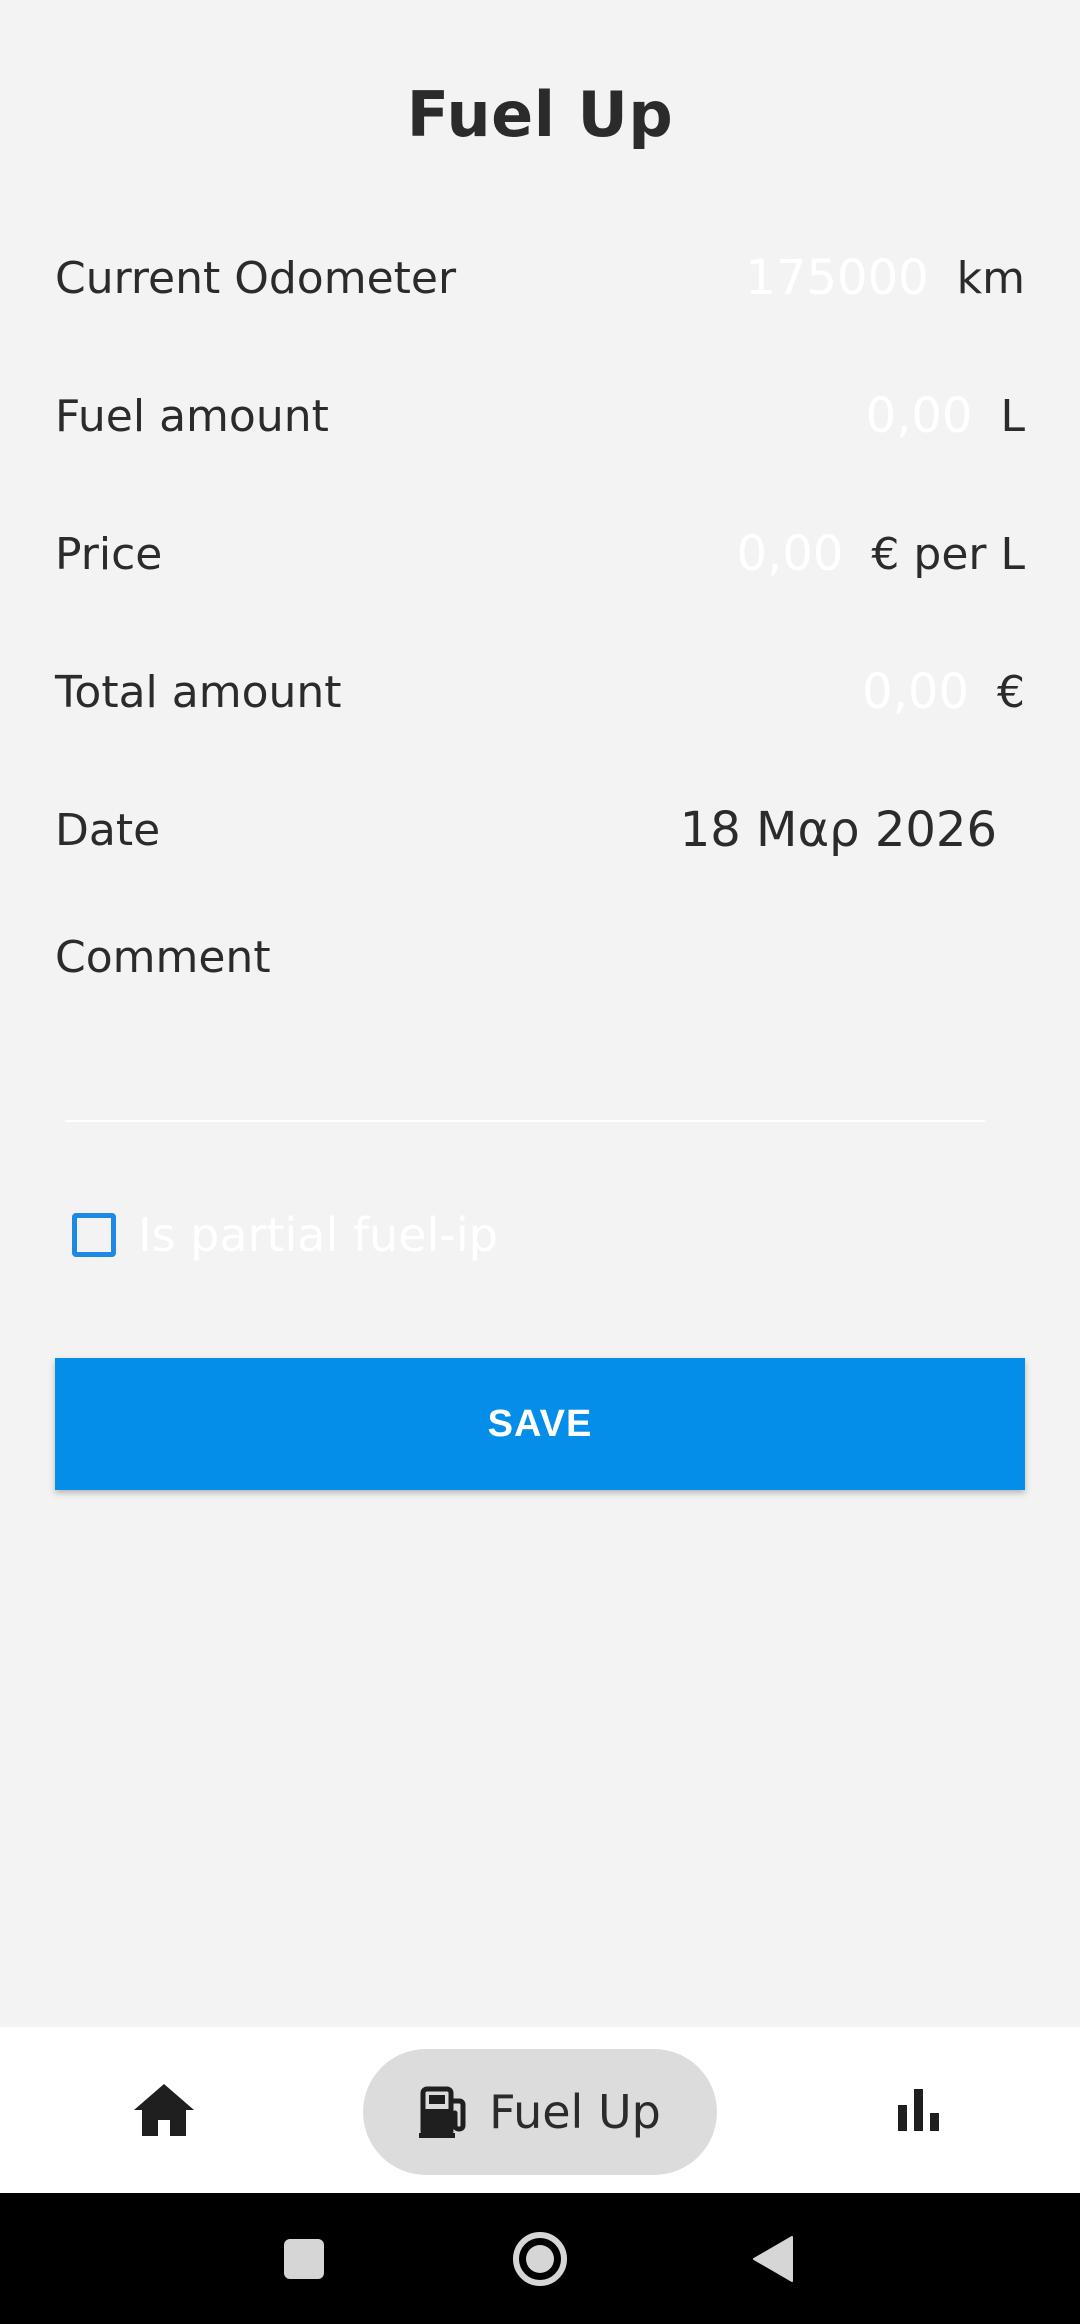  Describe the element at coordinates (872, 416) in the screenshot. I see `fuel-amount-input` at that location.